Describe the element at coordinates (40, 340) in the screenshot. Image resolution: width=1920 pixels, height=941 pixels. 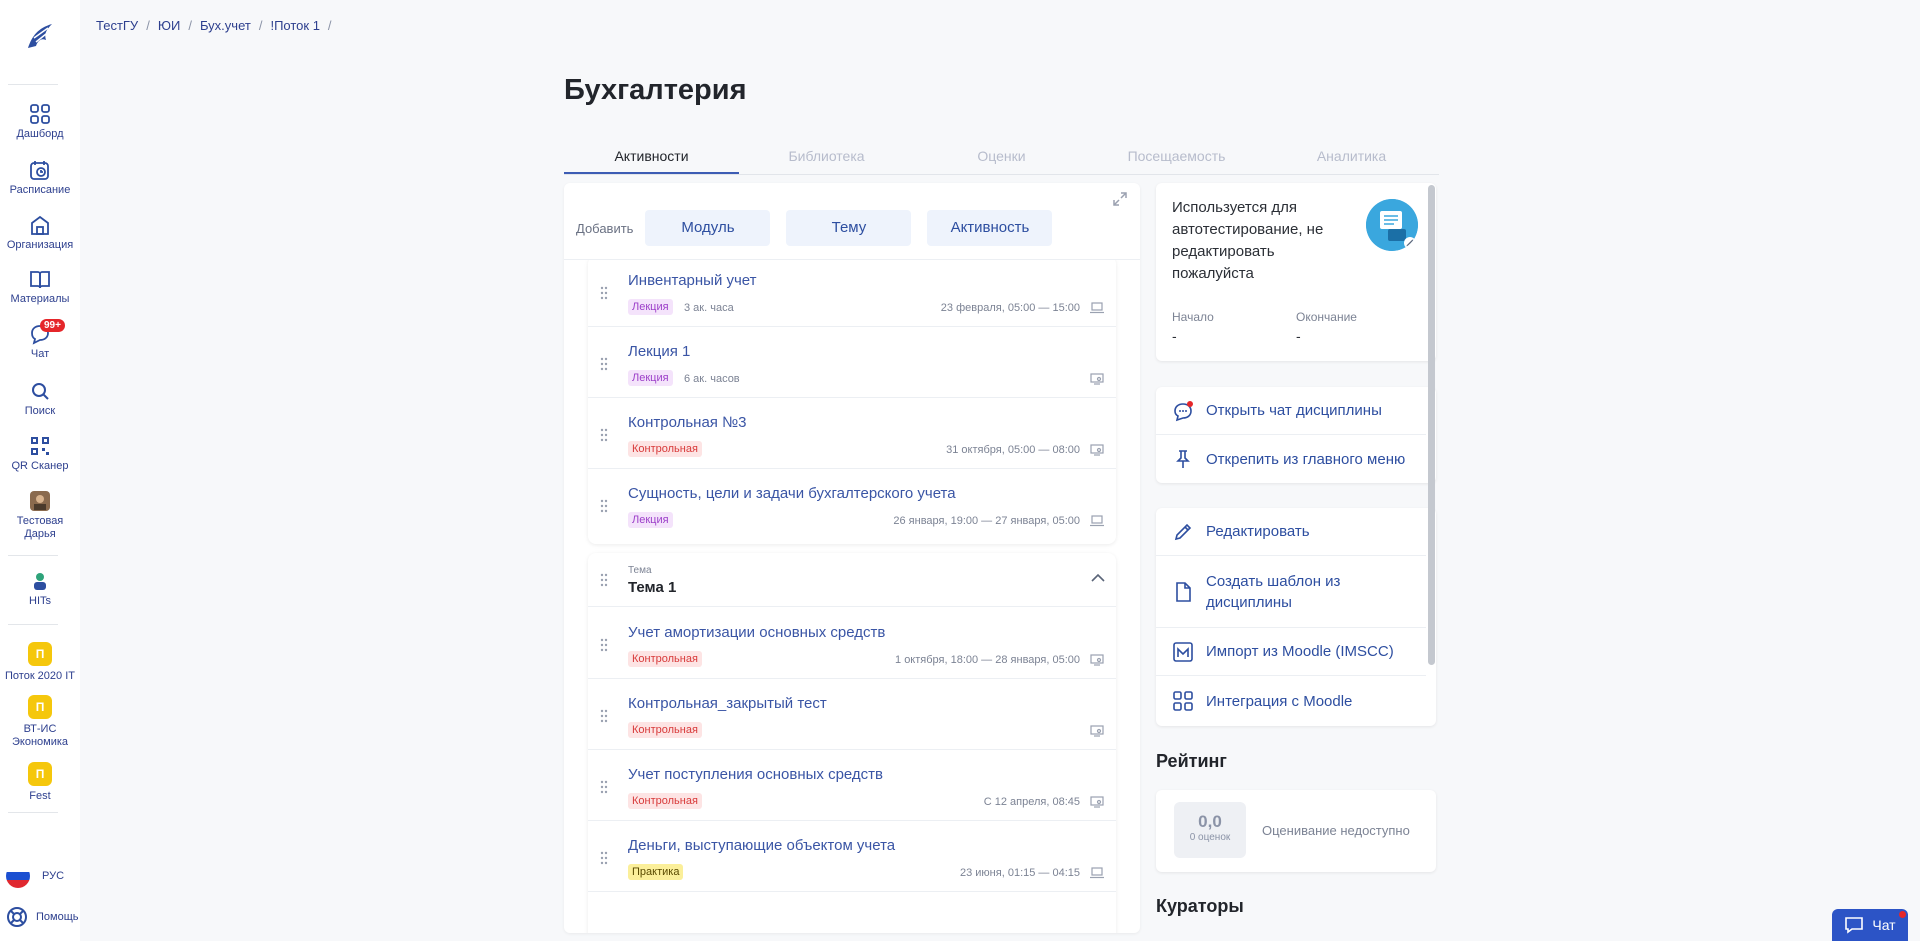
I see `sidebar-item-chat: 99+ Чат` at that location.